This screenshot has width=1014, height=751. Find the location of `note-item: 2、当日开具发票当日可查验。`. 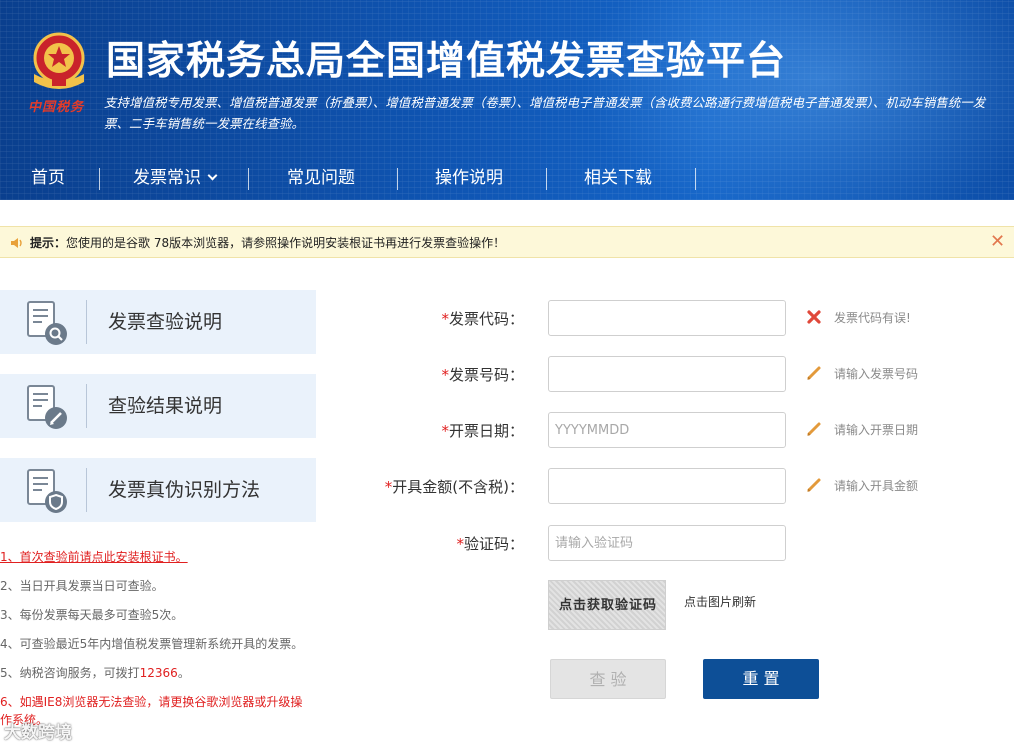

note-item: 2、当日开具发票当日可查验。 is located at coordinates (82, 586).